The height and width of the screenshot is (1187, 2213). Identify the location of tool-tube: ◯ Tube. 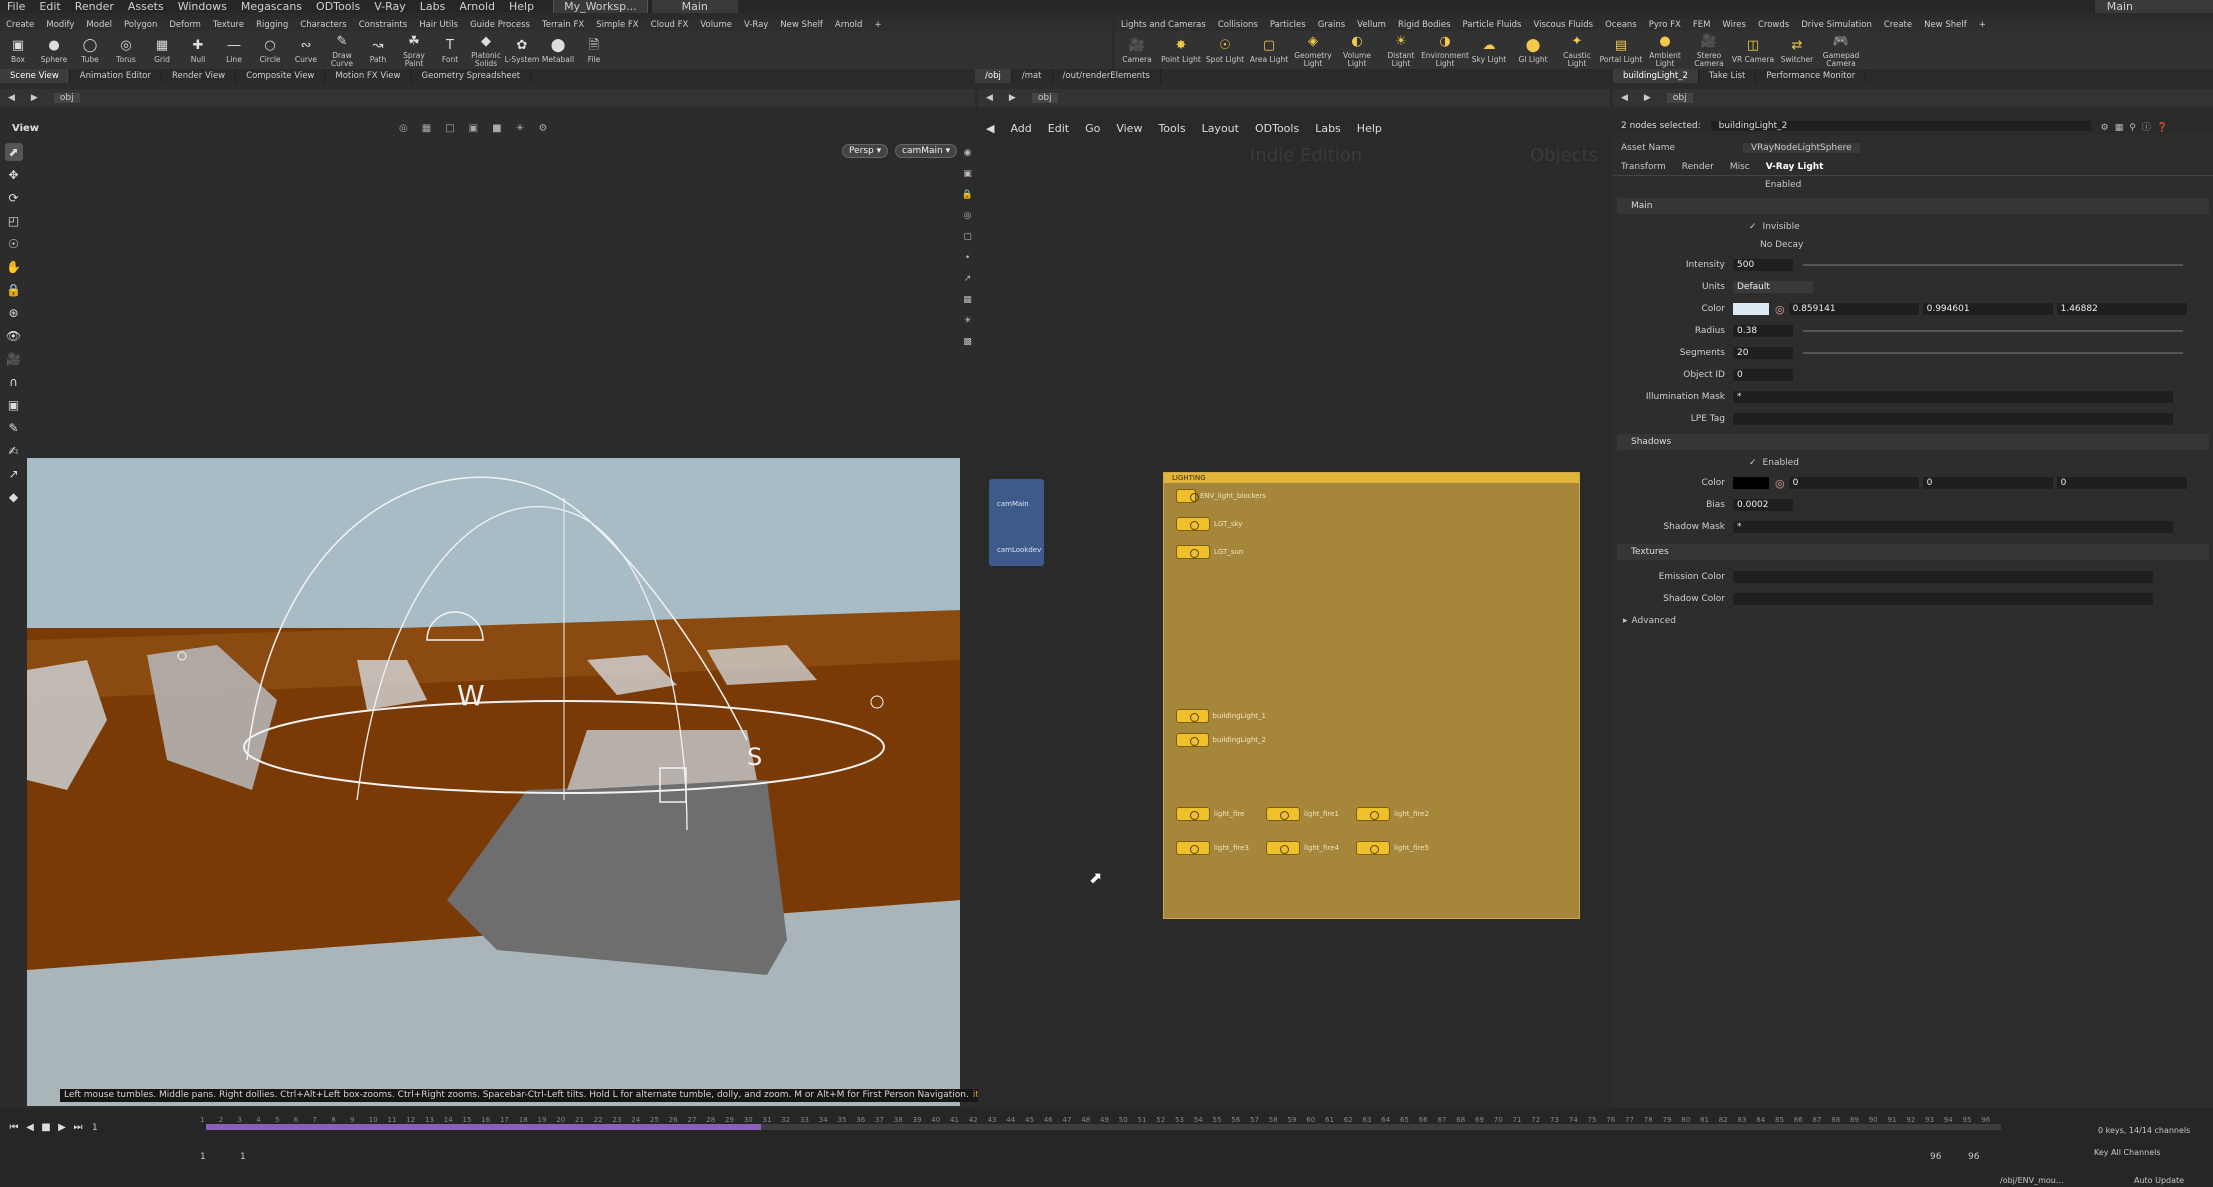
(90, 50).